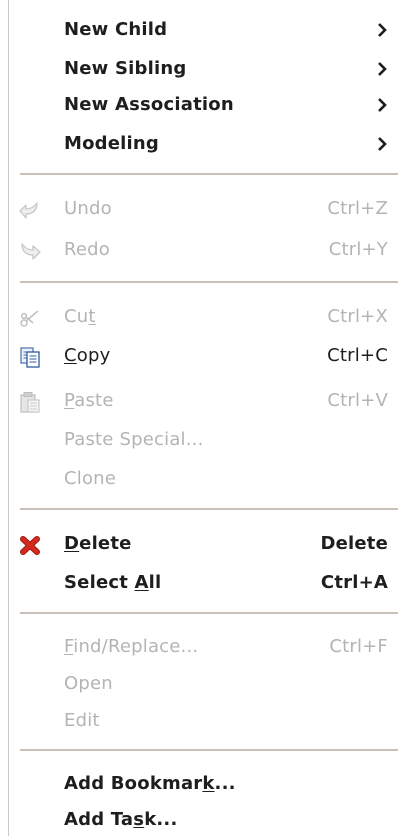  I want to click on menu-item-edit: Edit, so click(201, 721).